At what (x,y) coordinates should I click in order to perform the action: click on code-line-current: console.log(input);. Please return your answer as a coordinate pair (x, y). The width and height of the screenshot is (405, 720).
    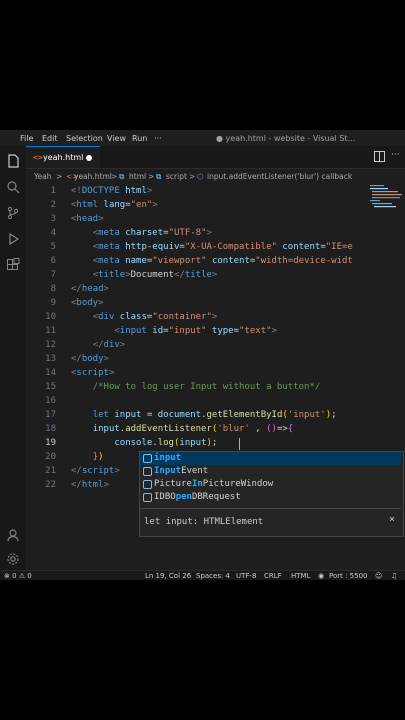
    Looking at the image, I should click on (166, 443).